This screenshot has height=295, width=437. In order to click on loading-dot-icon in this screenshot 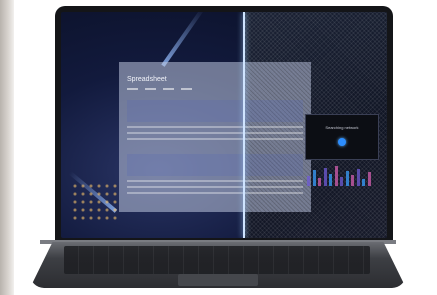, I will do `click(342, 142)`.